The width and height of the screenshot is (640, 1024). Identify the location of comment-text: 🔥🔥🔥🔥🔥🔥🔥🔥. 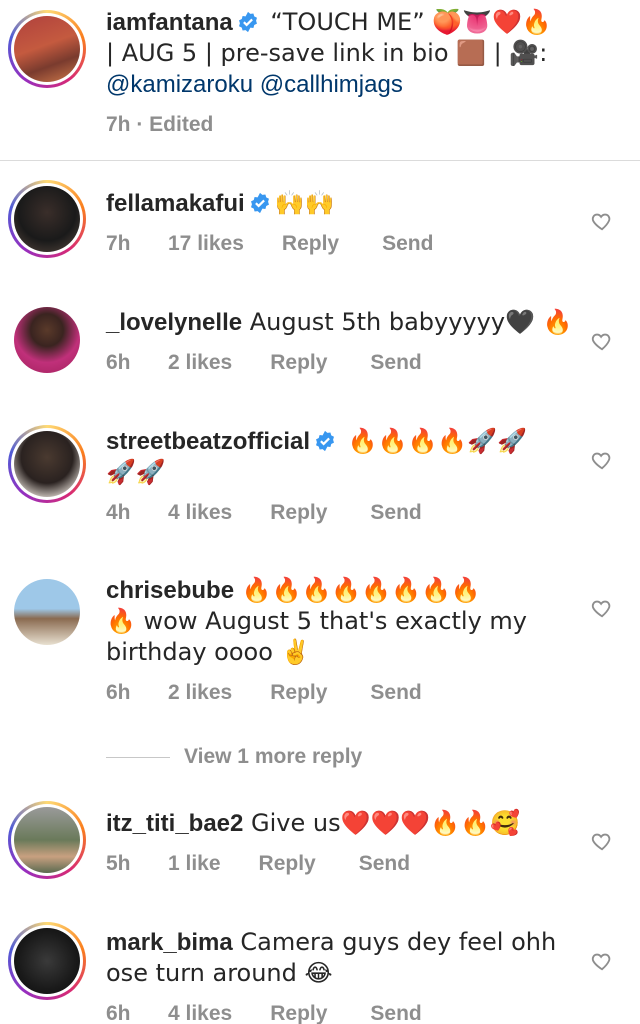
(357, 590).